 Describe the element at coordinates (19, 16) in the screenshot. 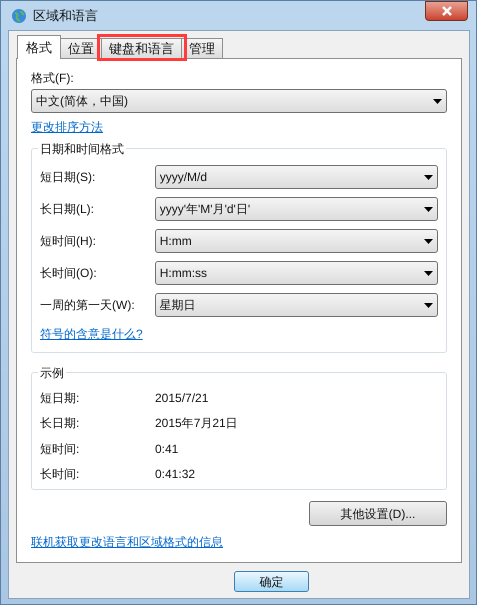

I see `globe-icon` at that location.